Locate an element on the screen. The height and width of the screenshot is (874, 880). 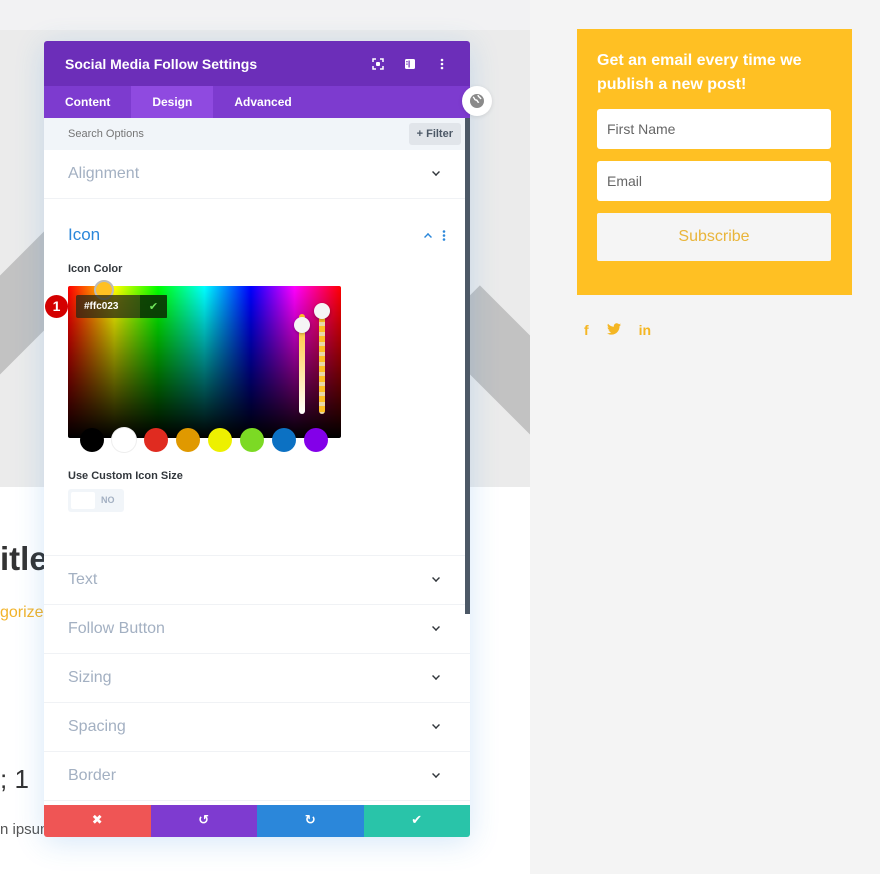
custom-icon-size-toggle: NO is located at coordinates (96, 500).